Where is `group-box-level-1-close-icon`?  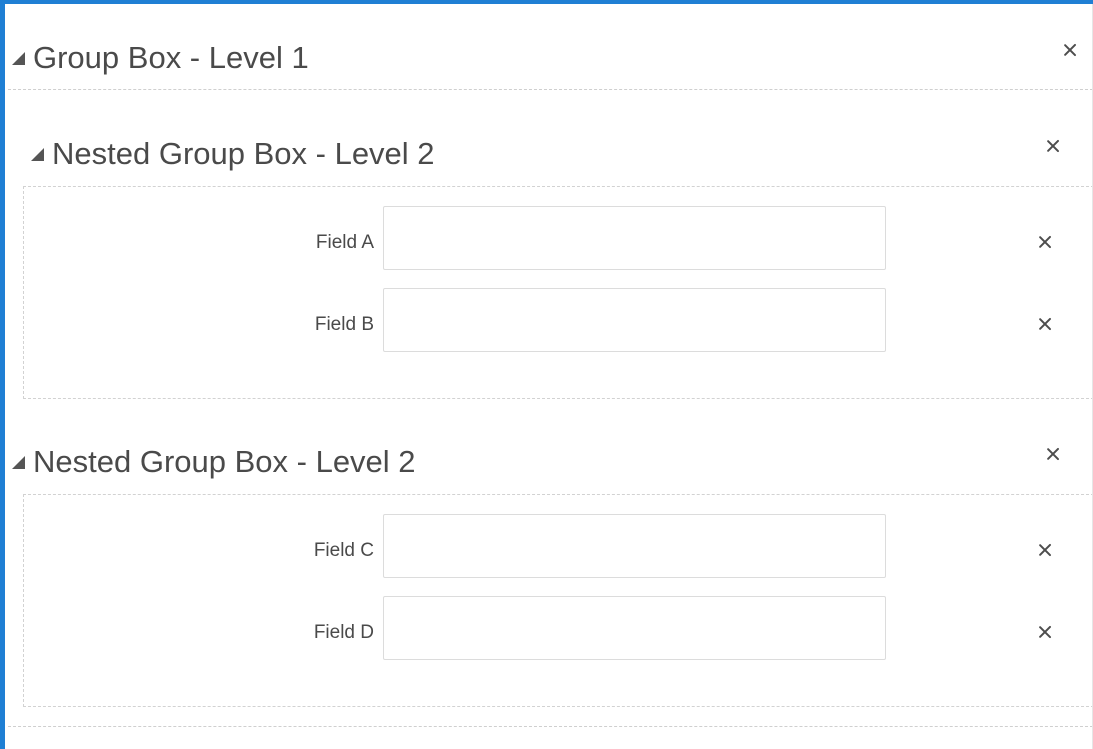 group-box-level-1-close-icon is located at coordinates (1070, 50).